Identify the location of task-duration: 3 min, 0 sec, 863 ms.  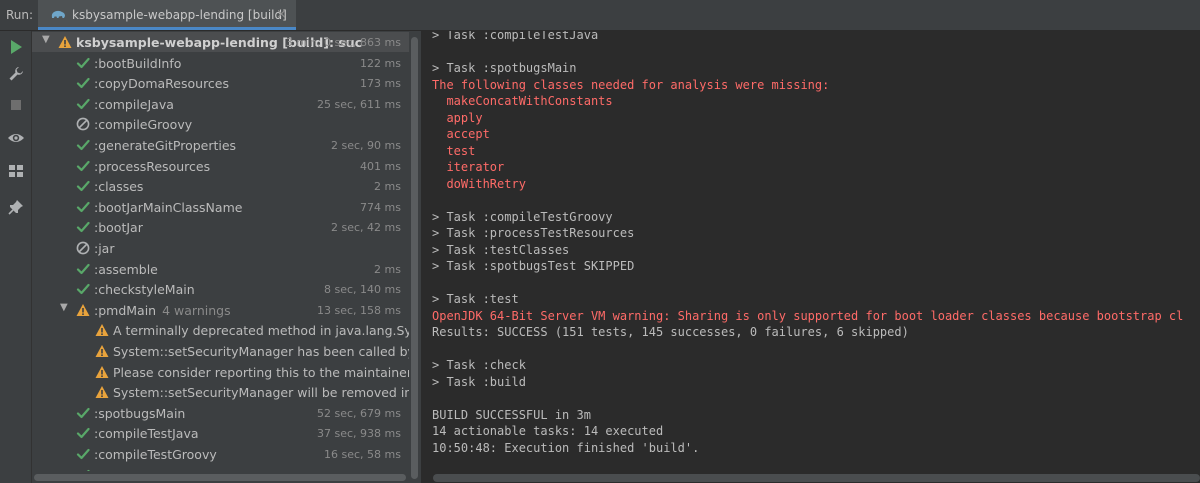
(343, 42).